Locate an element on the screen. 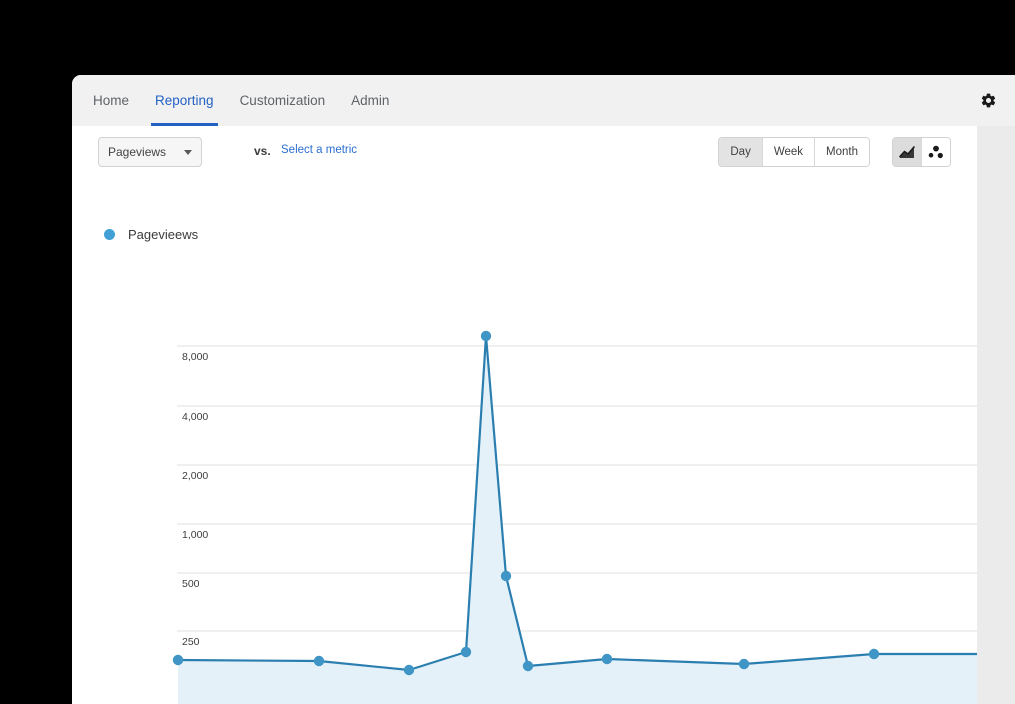 This screenshot has height=704, width=1015. chart-type-toggle-group is located at coordinates (921, 152).